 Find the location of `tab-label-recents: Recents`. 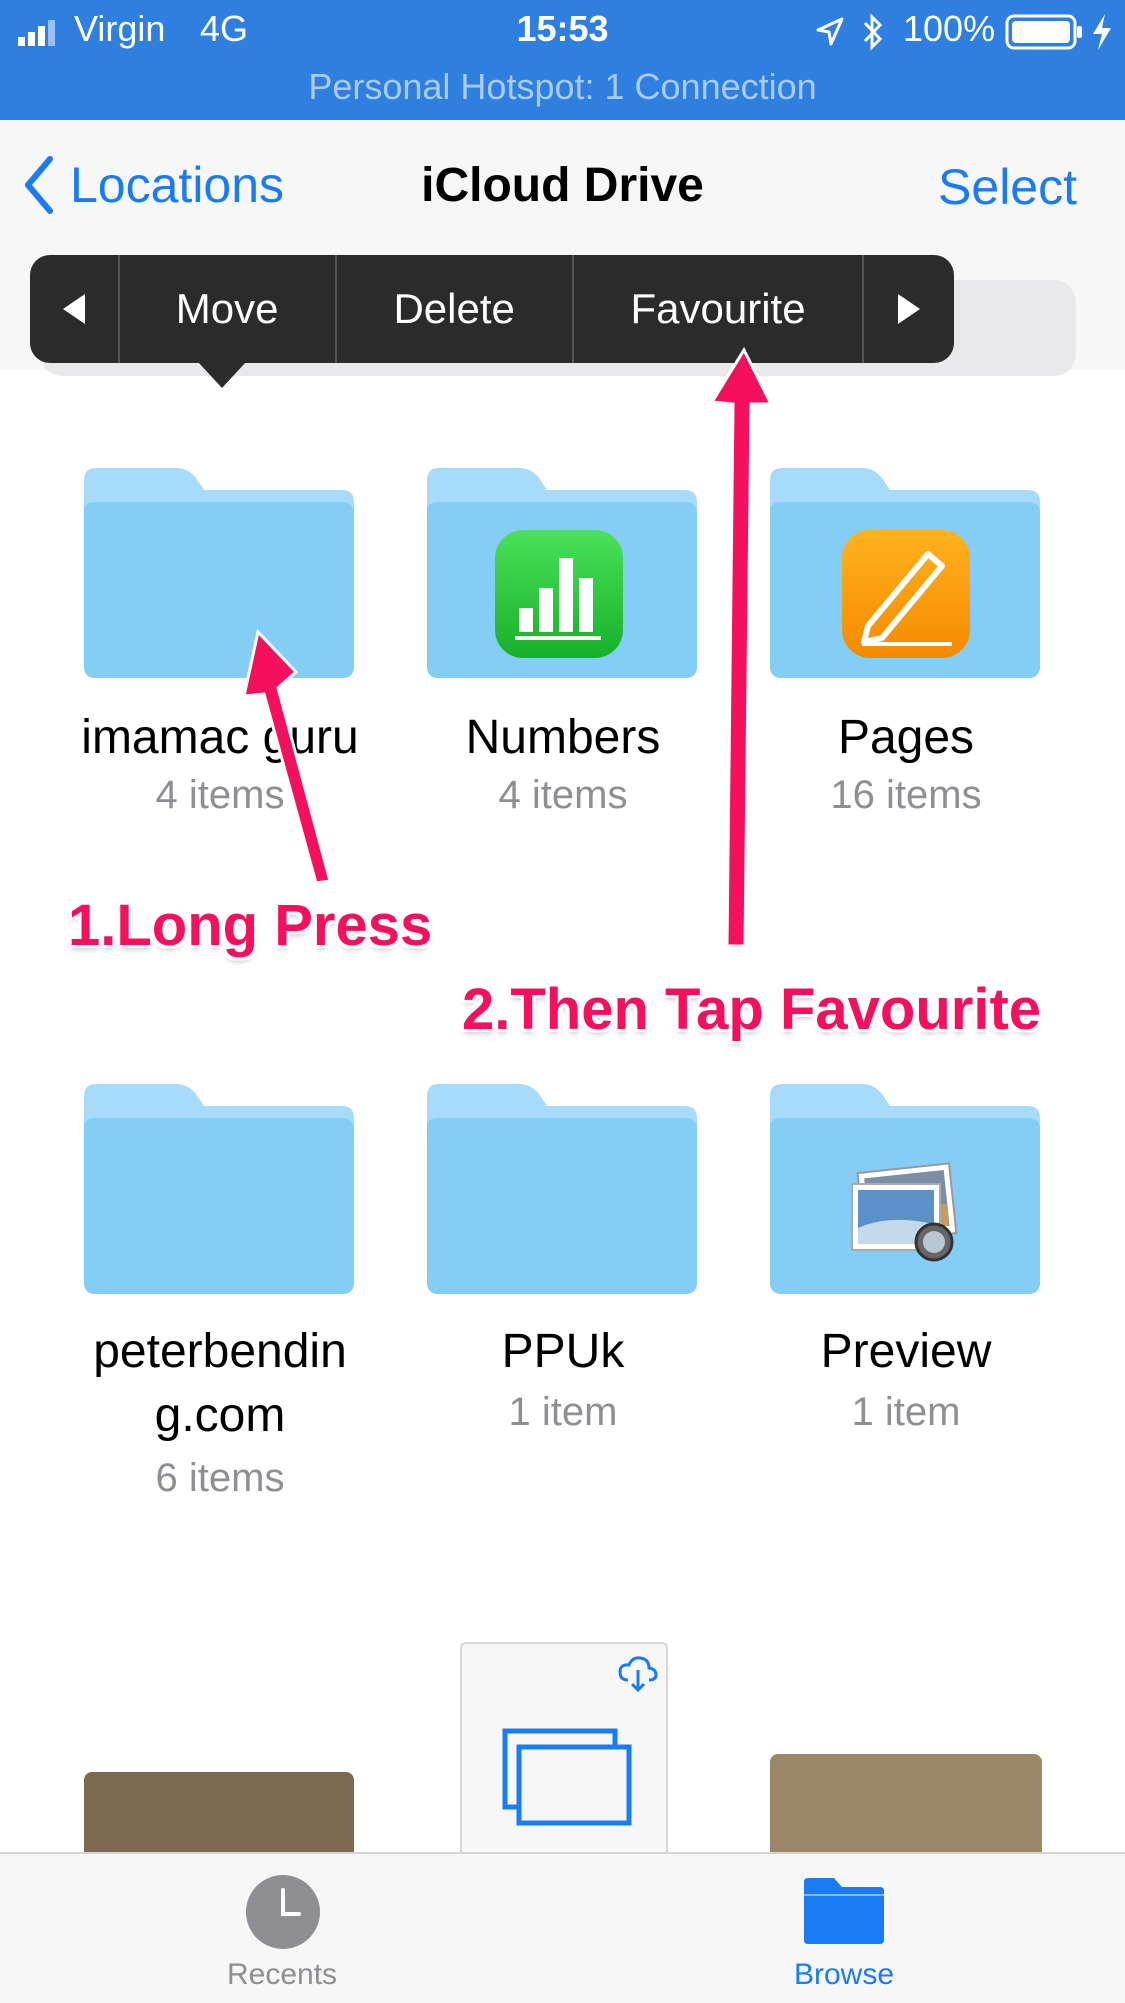

tab-label-recents: Recents is located at coordinates (282, 1974).